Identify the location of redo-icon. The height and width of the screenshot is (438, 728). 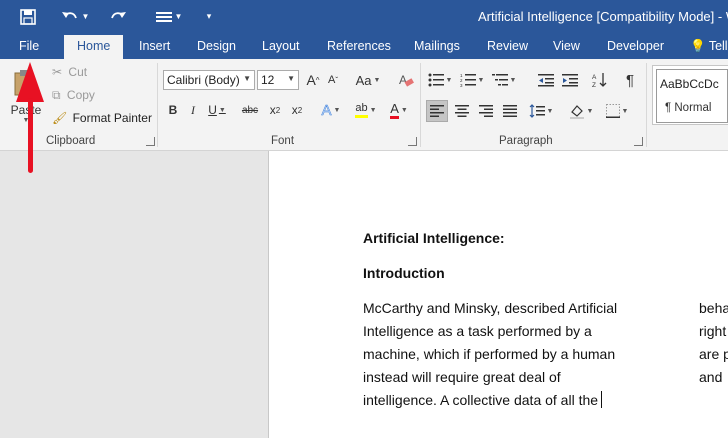
(118, 16).